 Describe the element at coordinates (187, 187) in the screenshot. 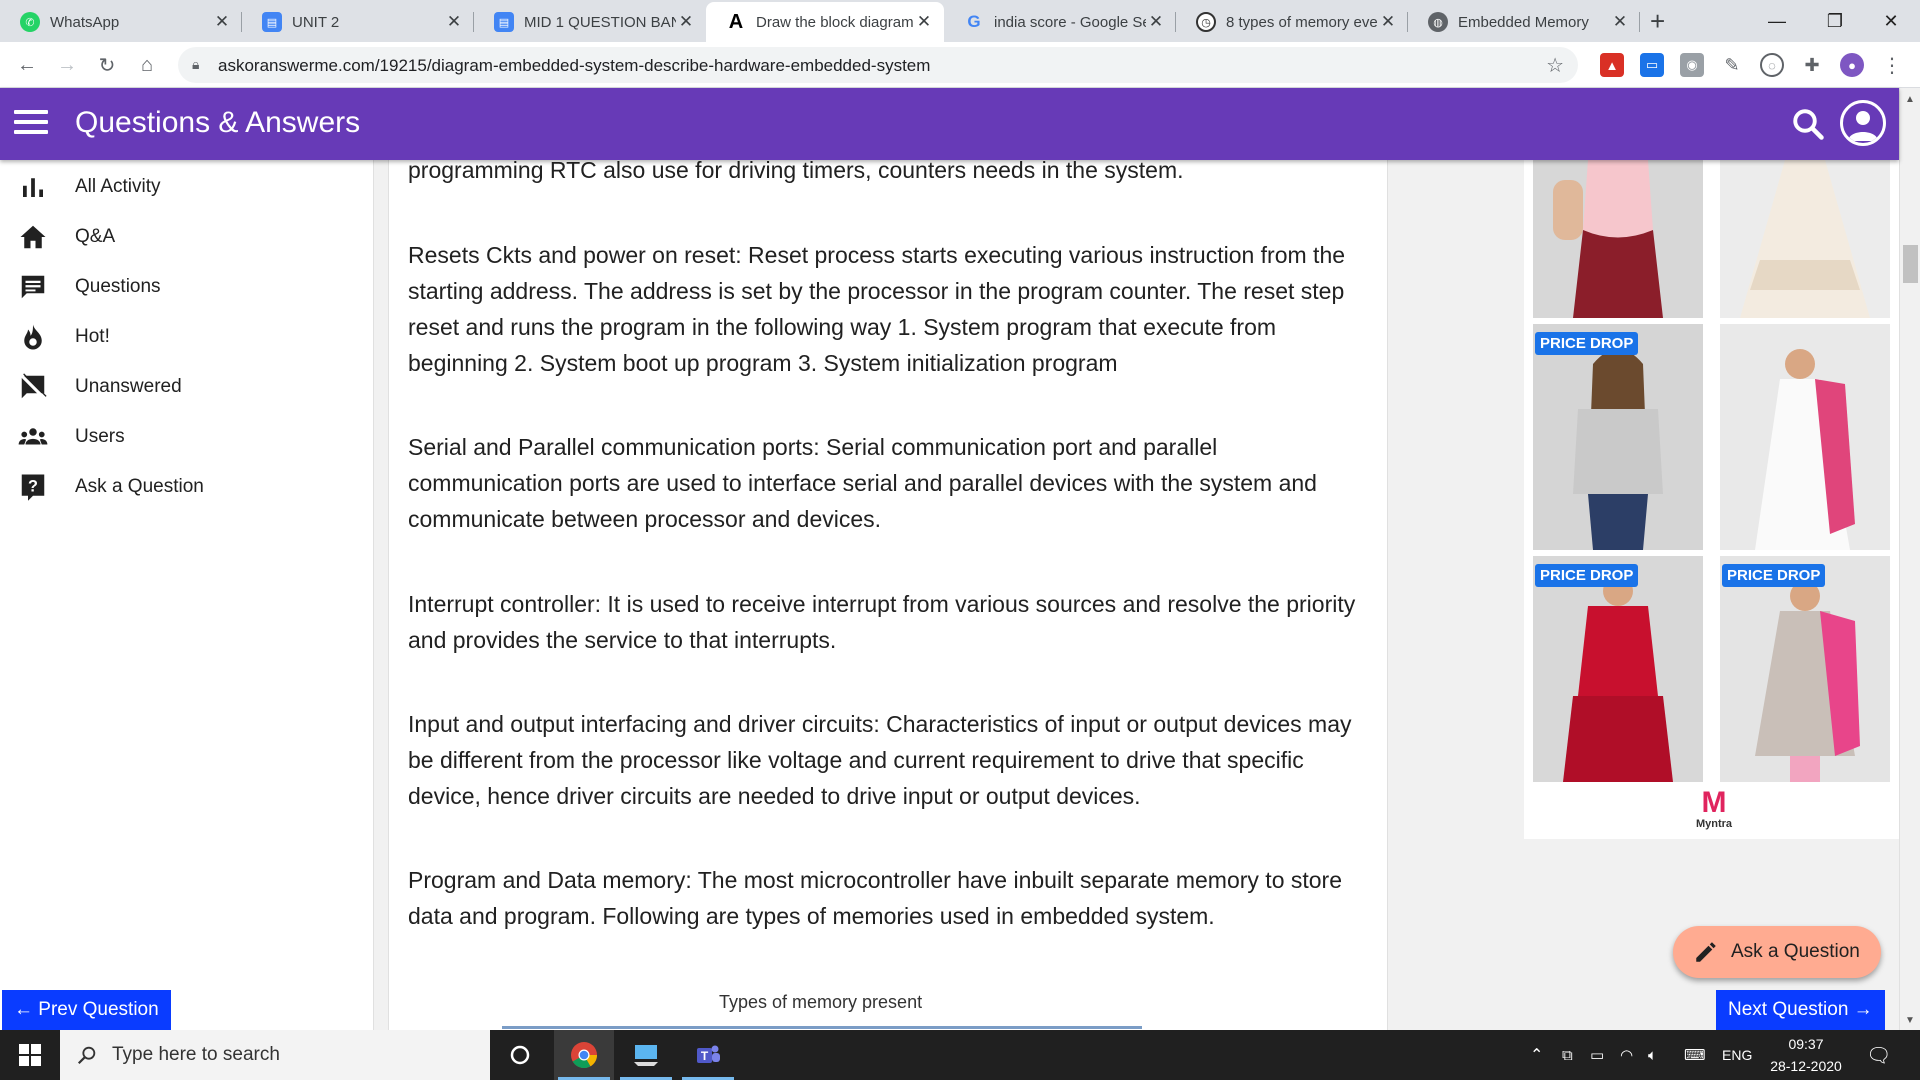

I see `sidebar-item-all-activity: All Activity` at that location.